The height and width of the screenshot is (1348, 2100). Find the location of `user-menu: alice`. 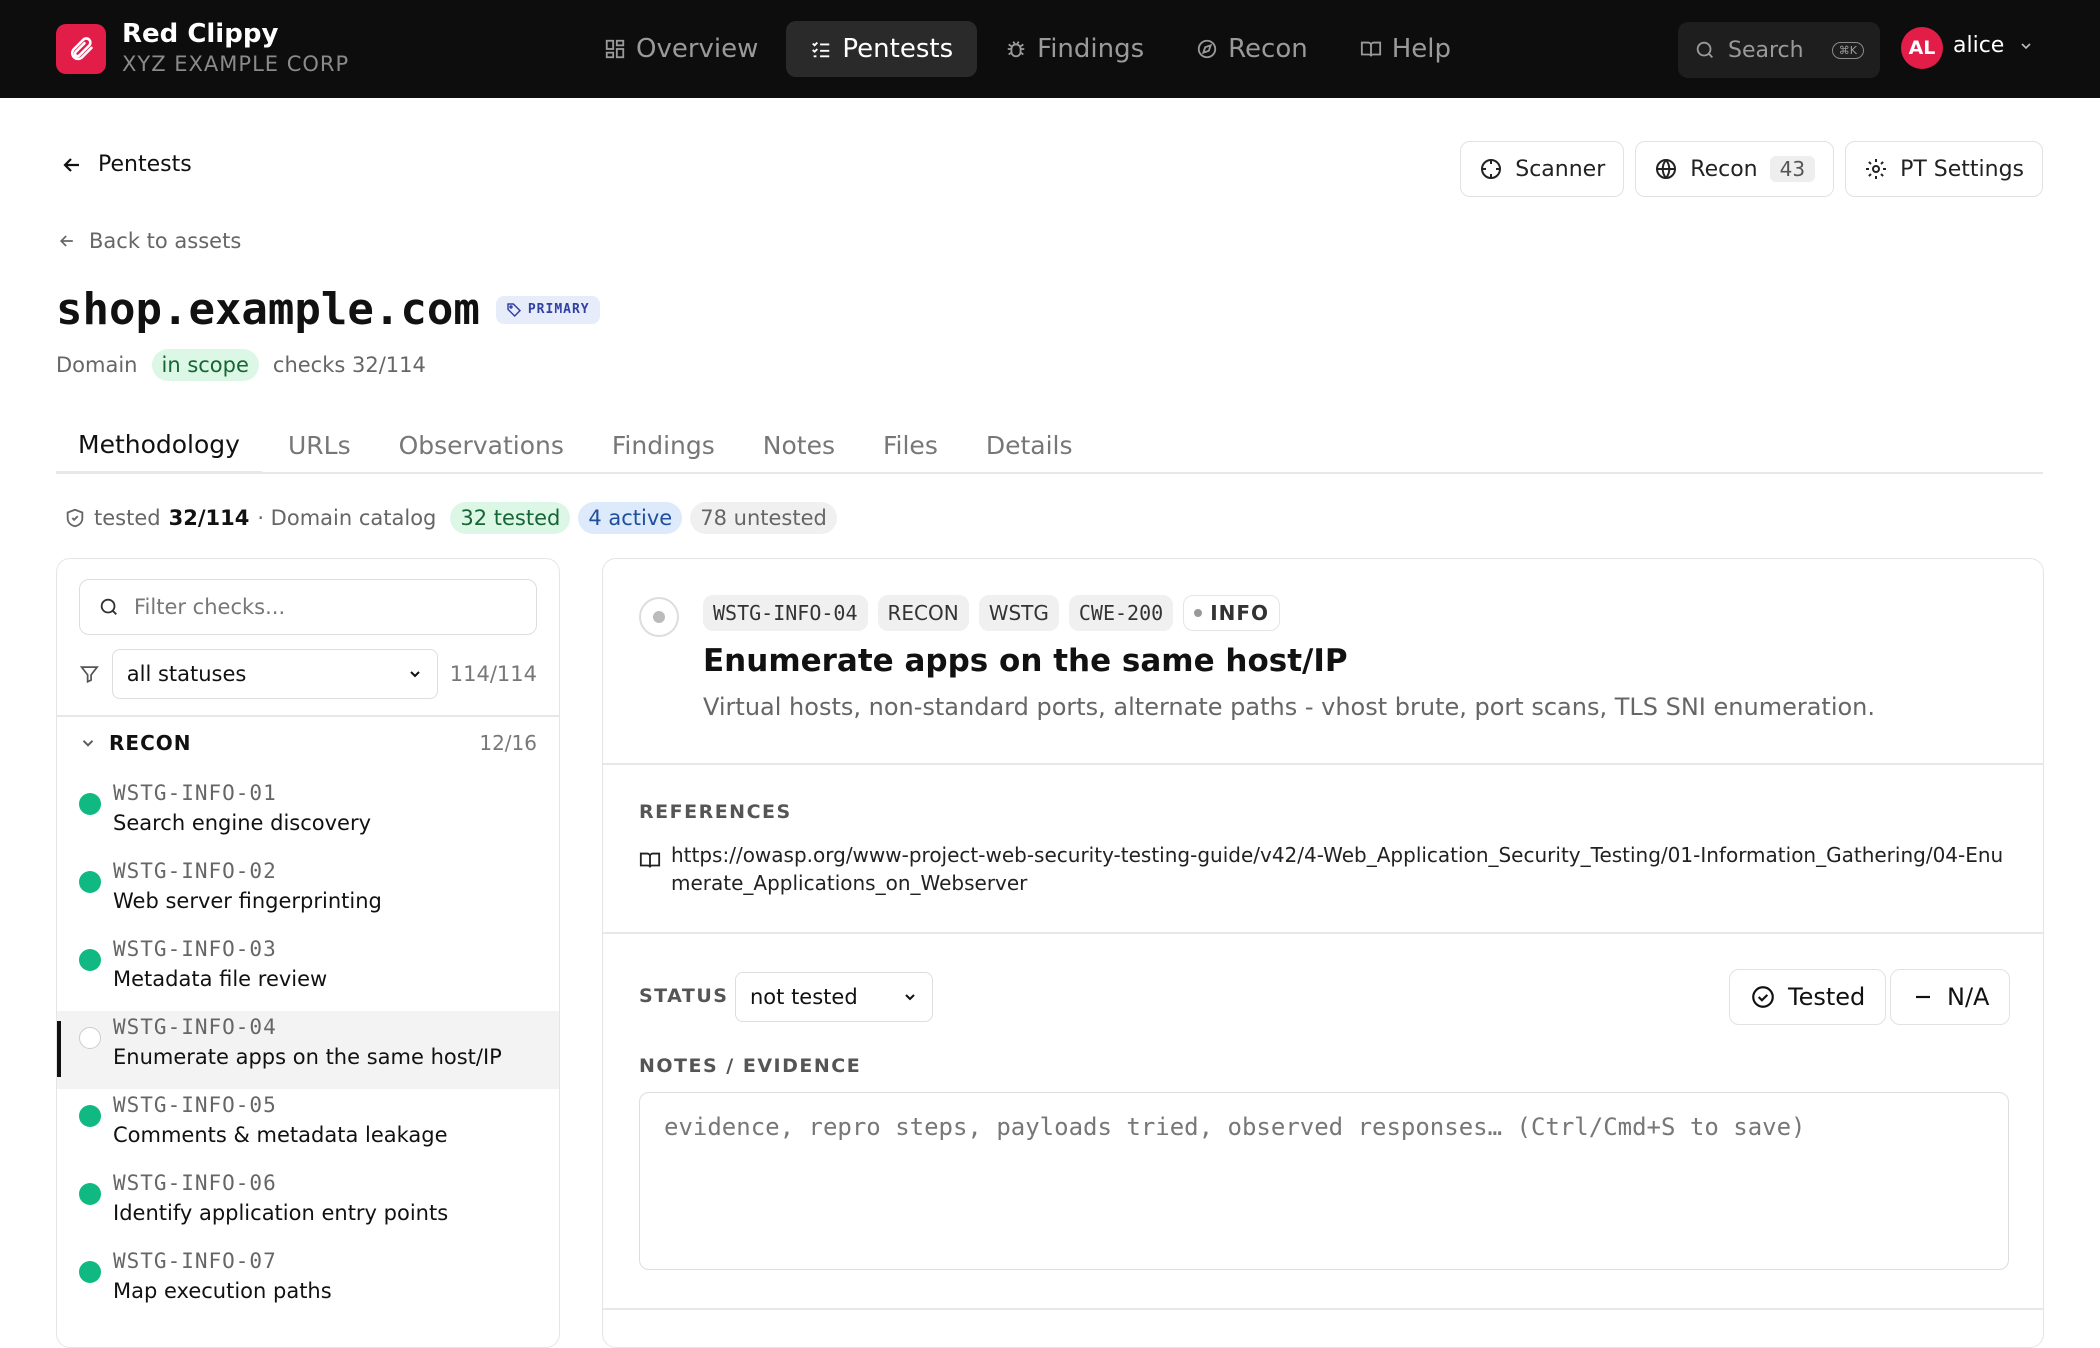

user-menu: alice is located at coordinates (1993, 45).